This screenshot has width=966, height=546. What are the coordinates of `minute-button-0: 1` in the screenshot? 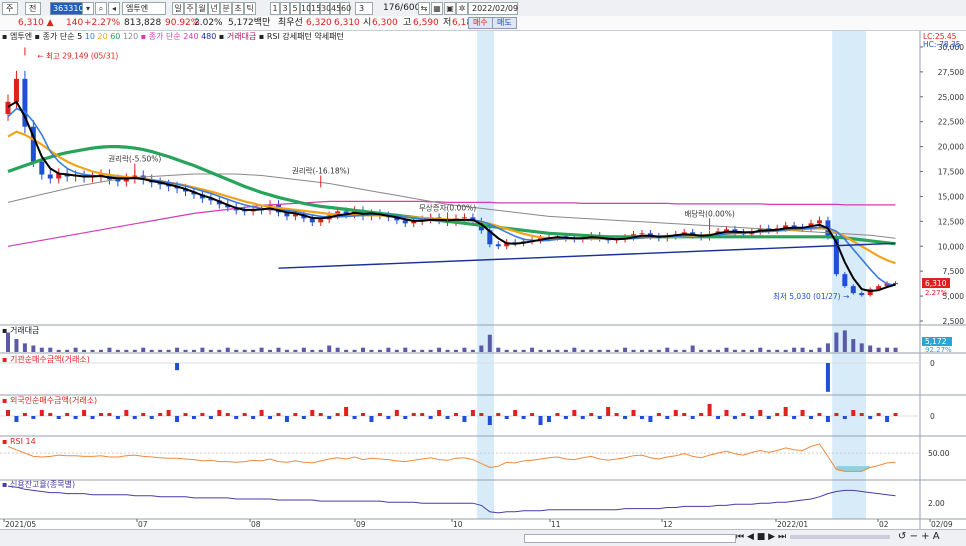 It's located at (275, 8).